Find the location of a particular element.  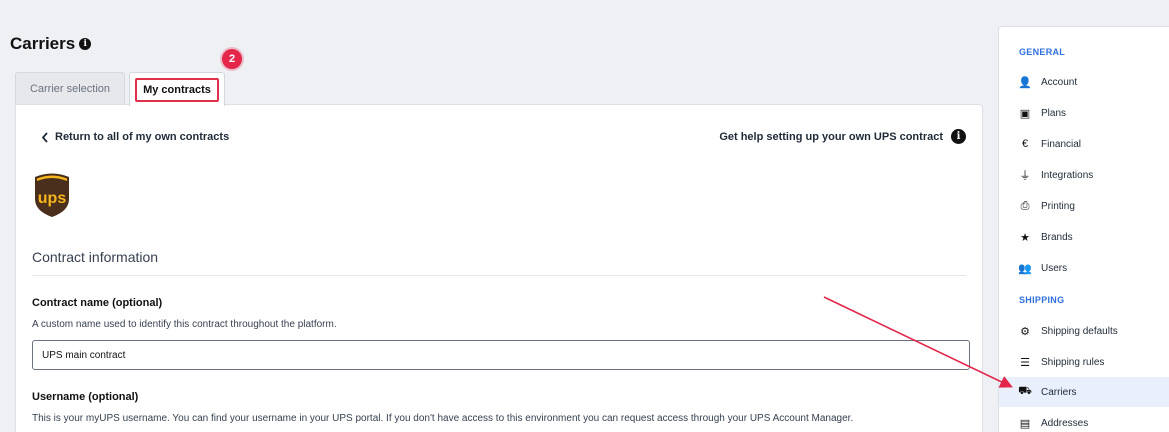

ups-logo: ups is located at coordinates (52, 197).